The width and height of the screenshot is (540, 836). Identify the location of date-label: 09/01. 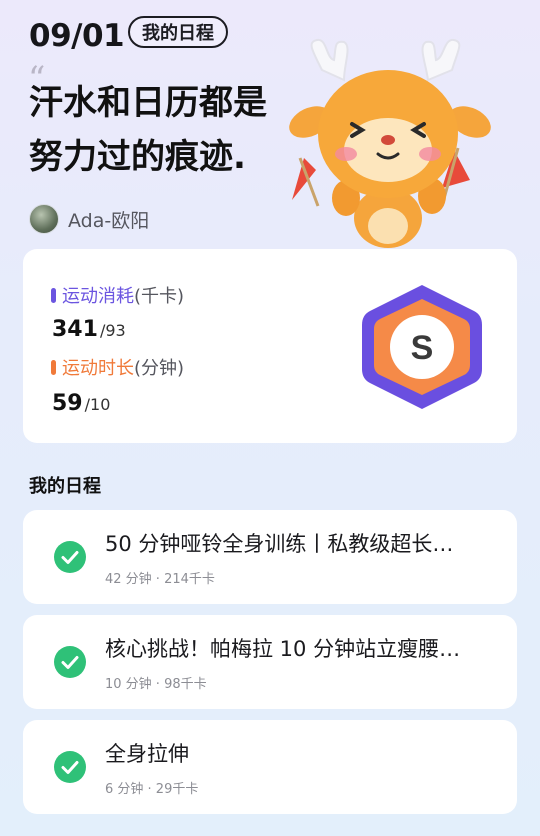
(77, 36).